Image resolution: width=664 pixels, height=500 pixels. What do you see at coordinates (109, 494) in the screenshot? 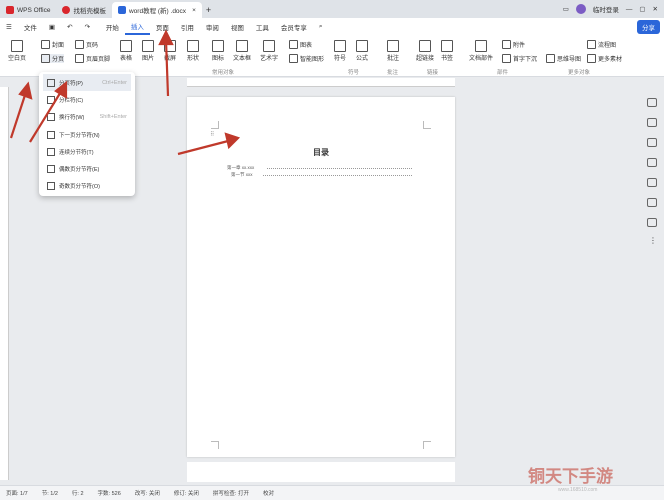
I see `status-words: 字数: 526` at bounding box center [109, 494].